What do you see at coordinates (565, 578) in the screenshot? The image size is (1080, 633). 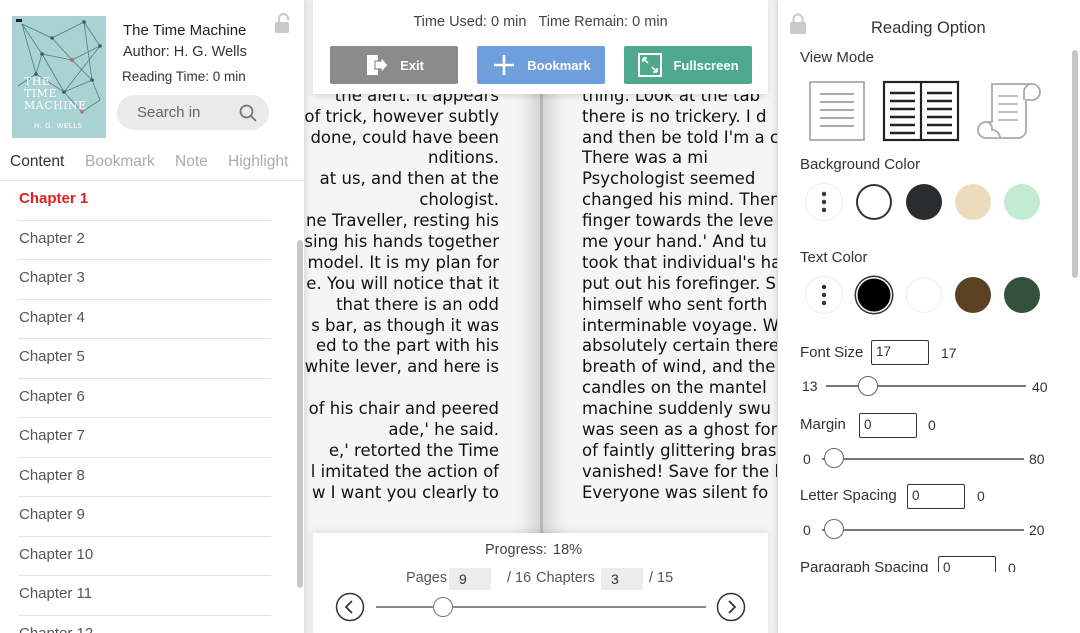 I see `chapters-label: Chapters` at bounding box center [565, 578].